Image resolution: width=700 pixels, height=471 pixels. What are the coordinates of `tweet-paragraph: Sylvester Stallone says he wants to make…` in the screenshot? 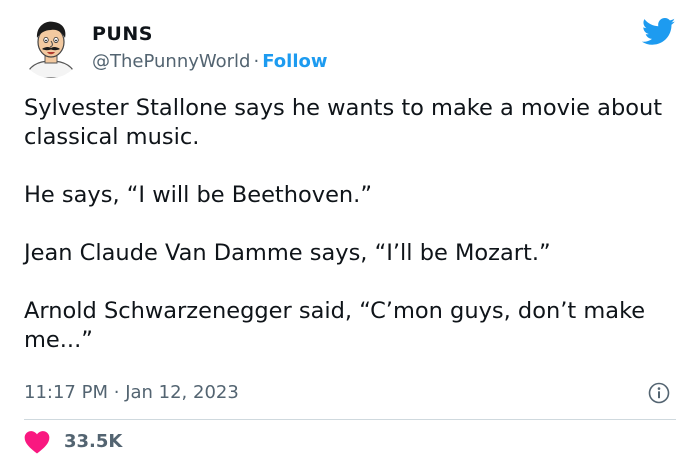 It's located at (343, 122).